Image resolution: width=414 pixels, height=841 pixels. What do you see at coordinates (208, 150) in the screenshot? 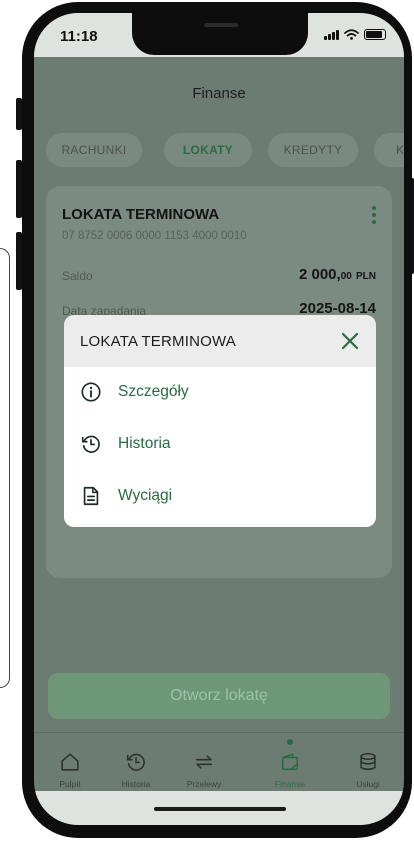
I see `tab-lokaty: LOKATY` at bounding box center [208, 150].